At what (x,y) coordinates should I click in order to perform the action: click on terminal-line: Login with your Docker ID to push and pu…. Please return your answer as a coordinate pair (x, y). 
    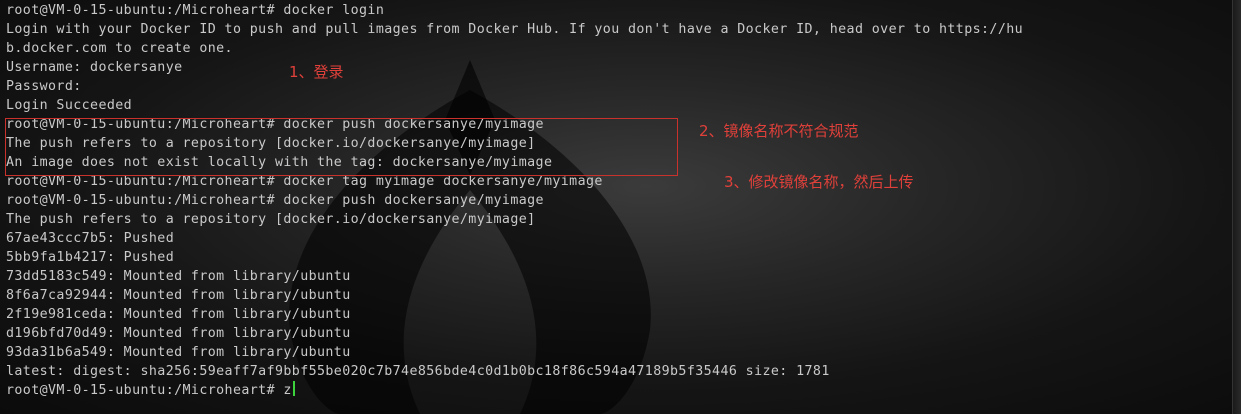
    Looking at the image, I should click on (515, 29).